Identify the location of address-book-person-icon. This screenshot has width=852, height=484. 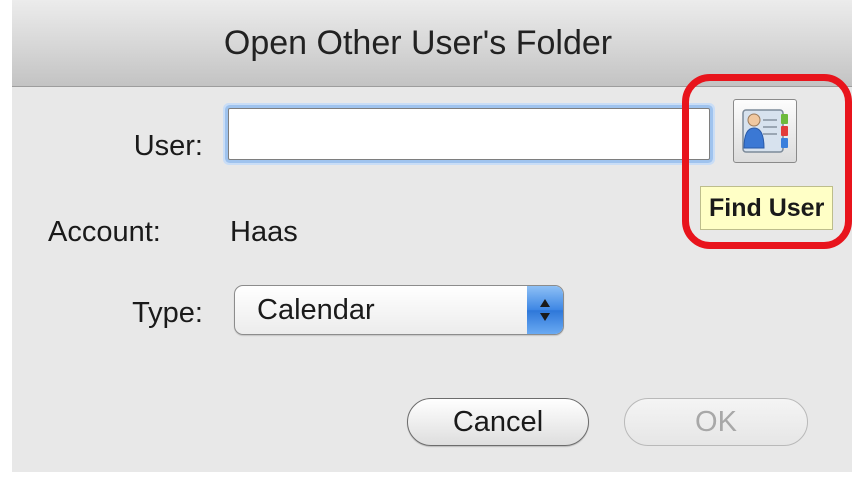
(765, 131).